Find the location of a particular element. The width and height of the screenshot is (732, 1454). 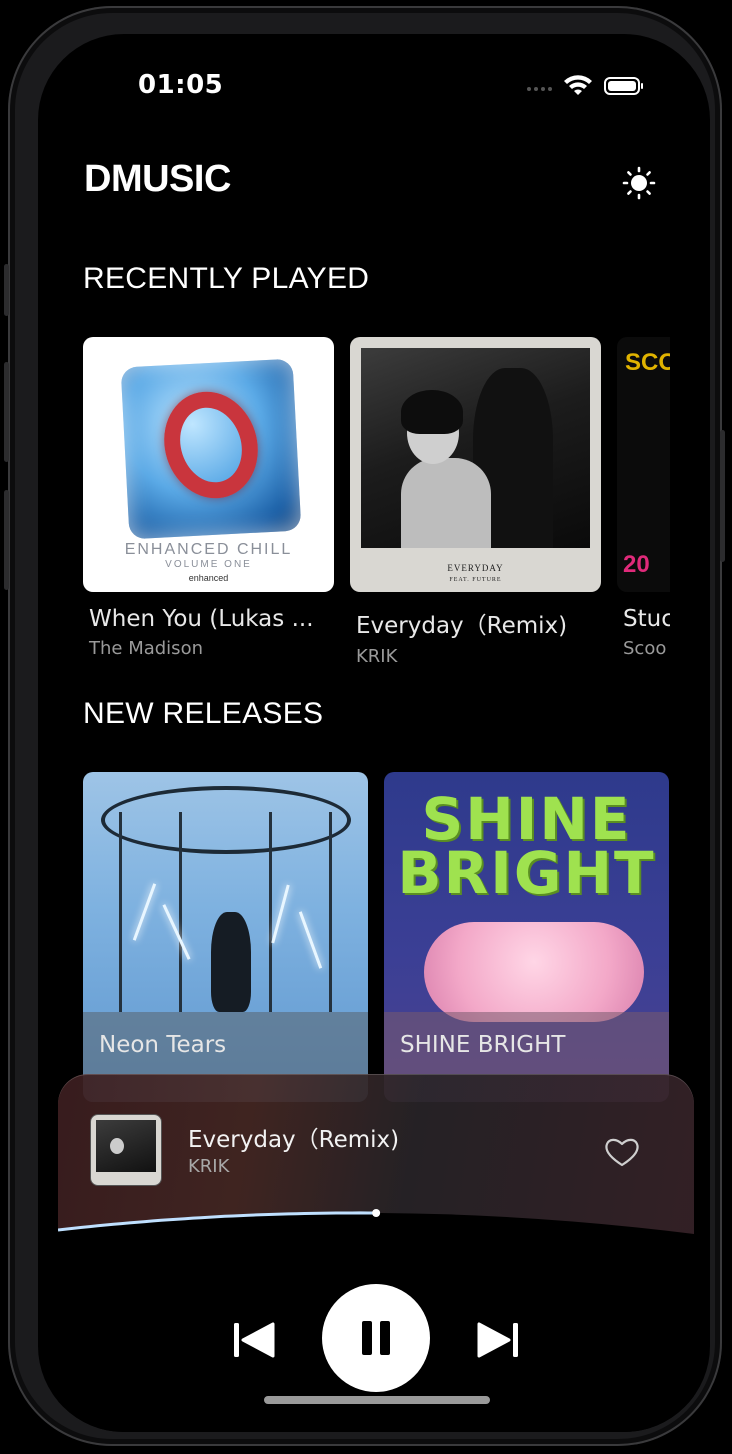

skip-previous-icon is located at coordinates (254, 1340).